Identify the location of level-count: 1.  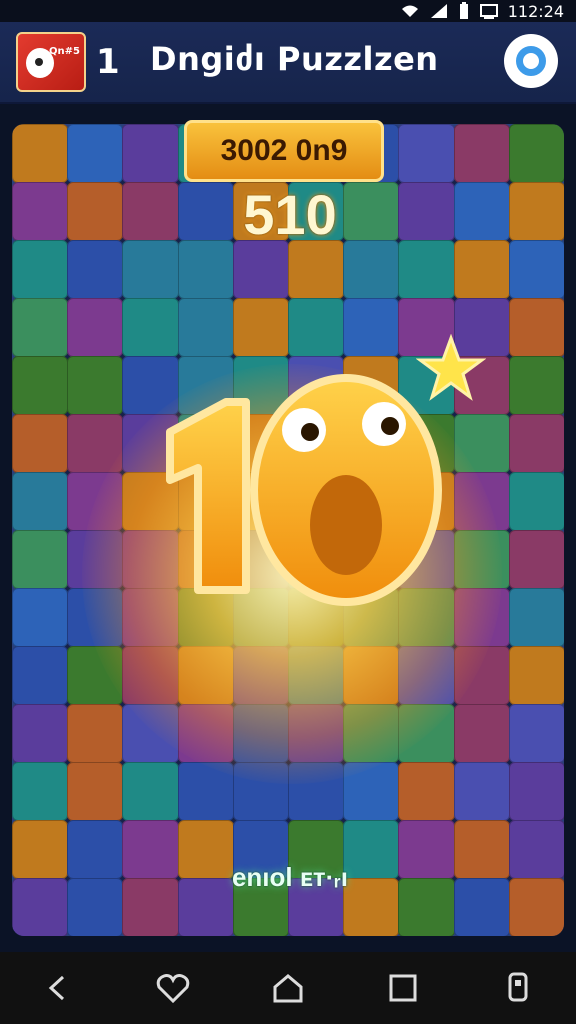
(108, 62).